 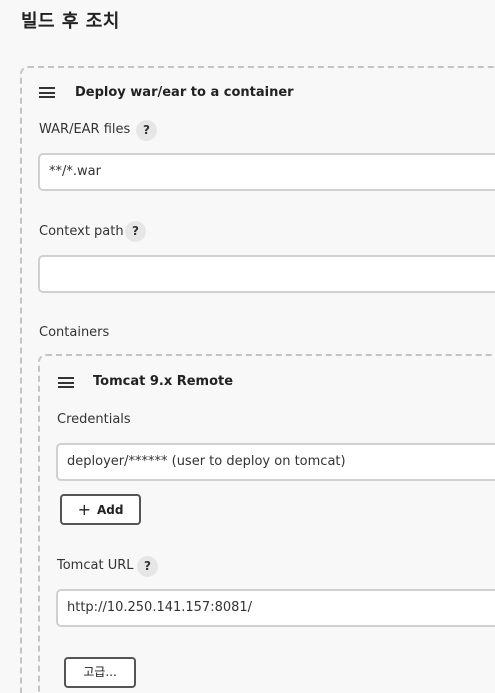 What do you see at coordinates (85, 129) in the screenshot?
I see `war-files-label: WAR/EAR files` at bounding box center [85, 129].